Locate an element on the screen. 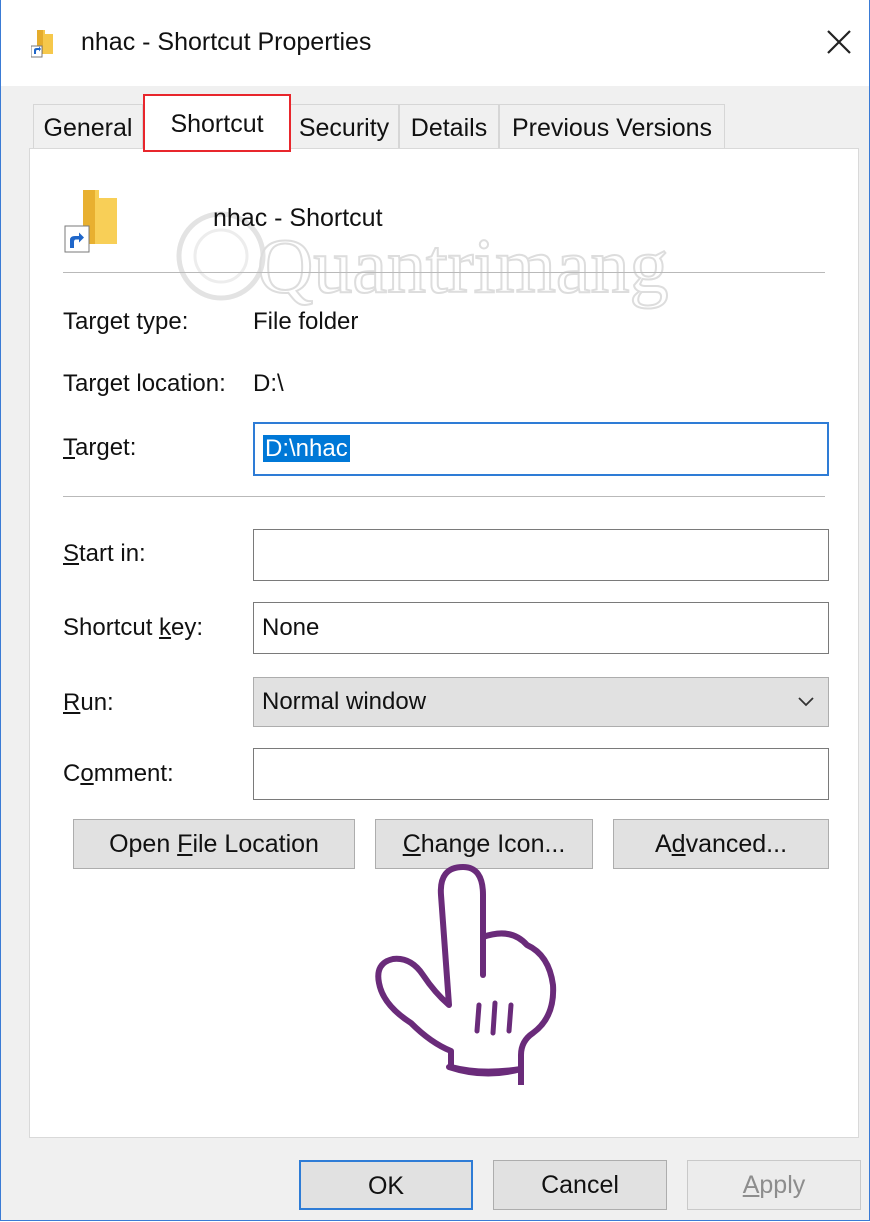 The image size is (870, 1222). start-in-input is located at coordinates (541, 555).